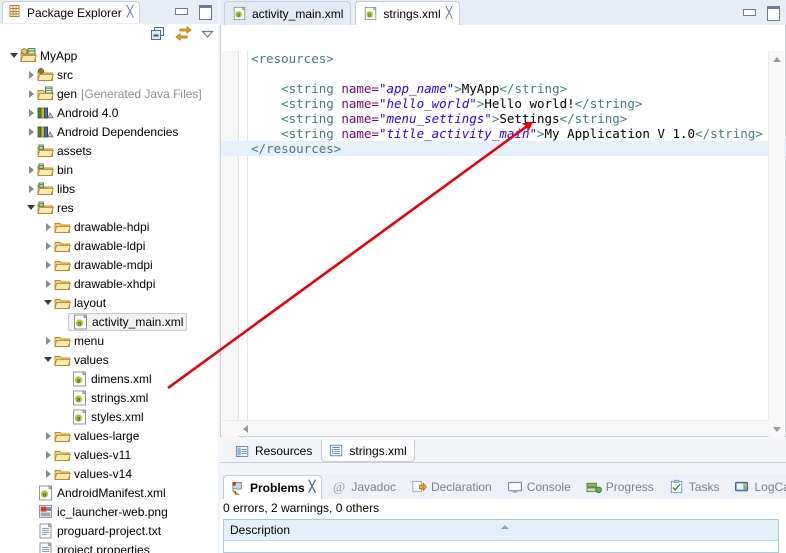 The height and width of the screenshot is (553, 786). I want to click on view-tab-label: Declaration, so click(461, 487).